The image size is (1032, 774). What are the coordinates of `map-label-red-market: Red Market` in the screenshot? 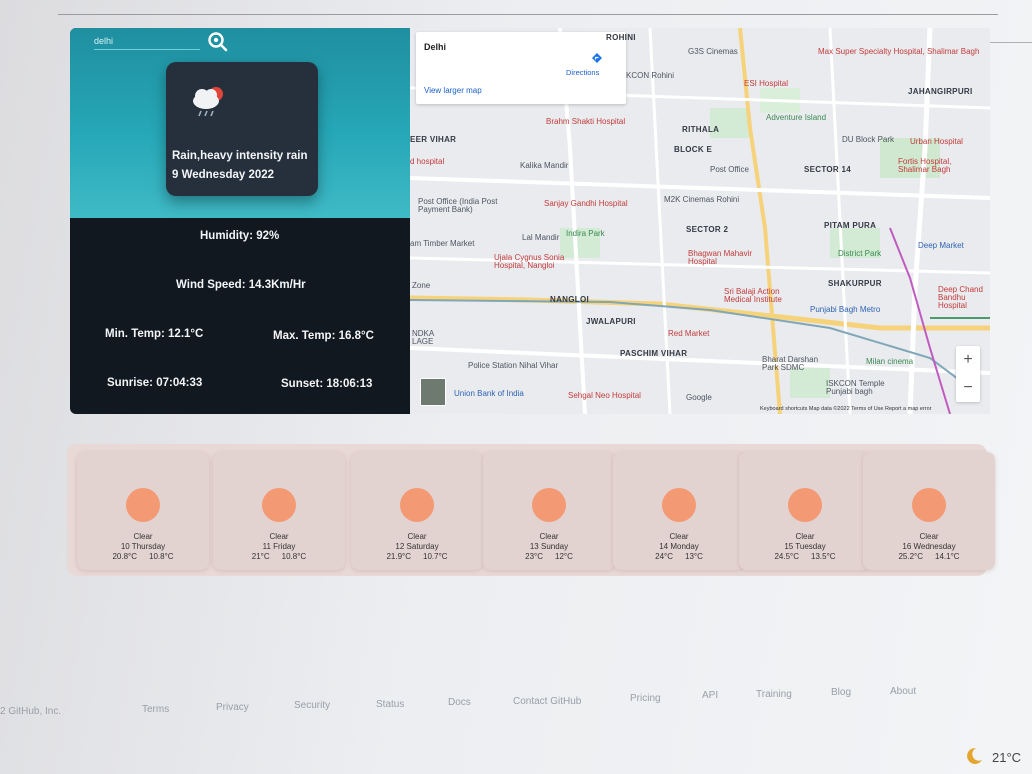 It's located at (689, 333).